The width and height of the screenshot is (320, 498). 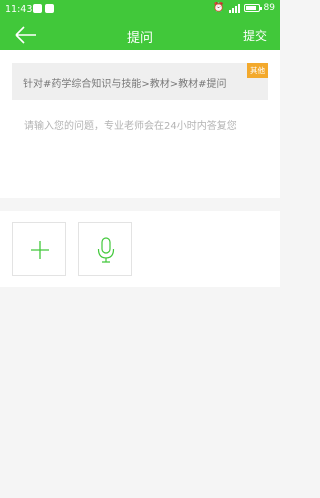 I want to click on signal-icon, so click(x=234, y=8).